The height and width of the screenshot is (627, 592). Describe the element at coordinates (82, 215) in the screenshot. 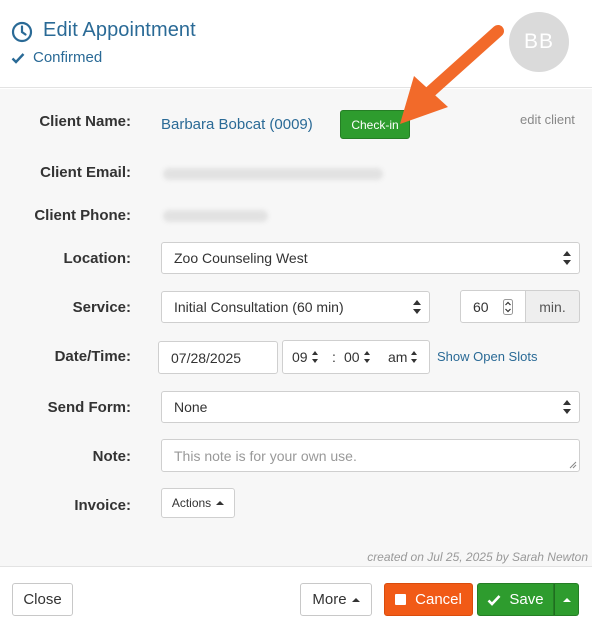

I see `client-phone-label: Client Phone:` at that location.